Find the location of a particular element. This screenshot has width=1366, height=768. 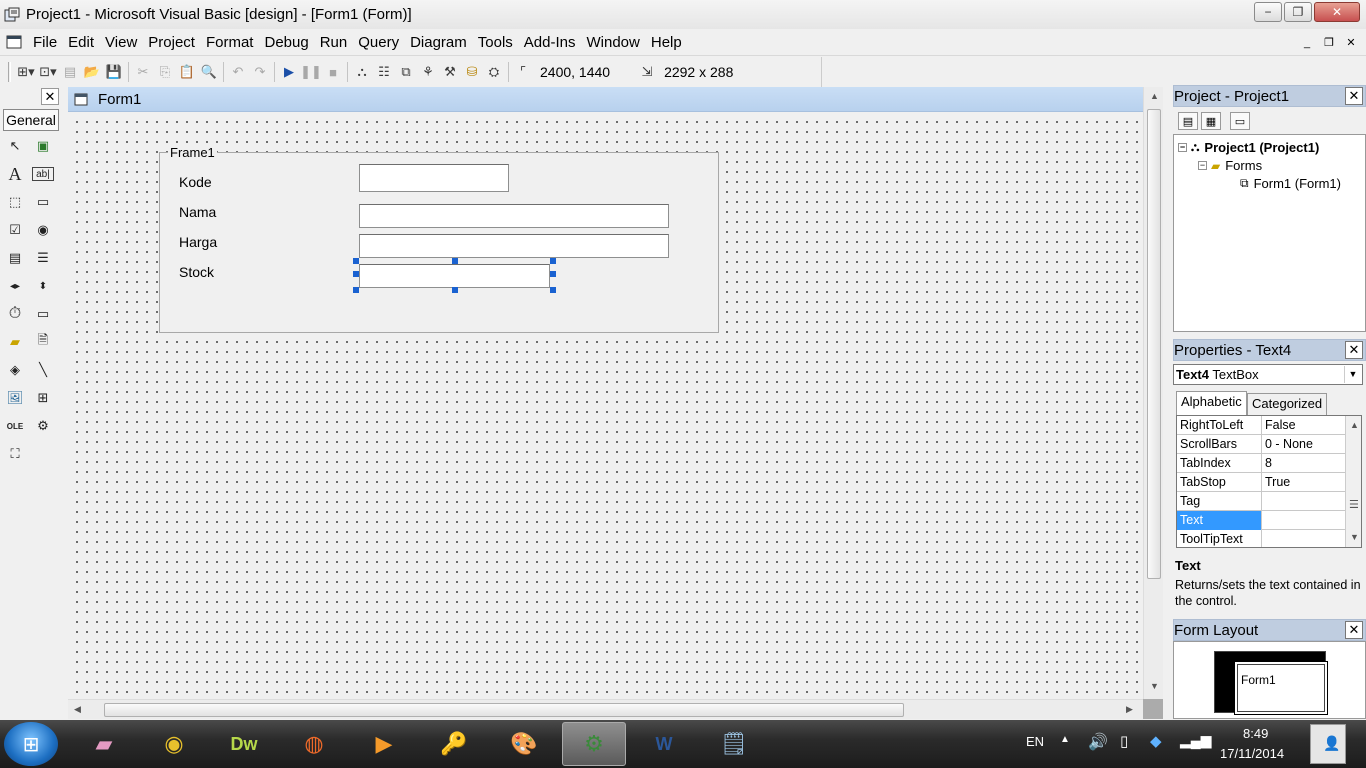

undo-icon: ↶ is located at coordinates (238, 72).